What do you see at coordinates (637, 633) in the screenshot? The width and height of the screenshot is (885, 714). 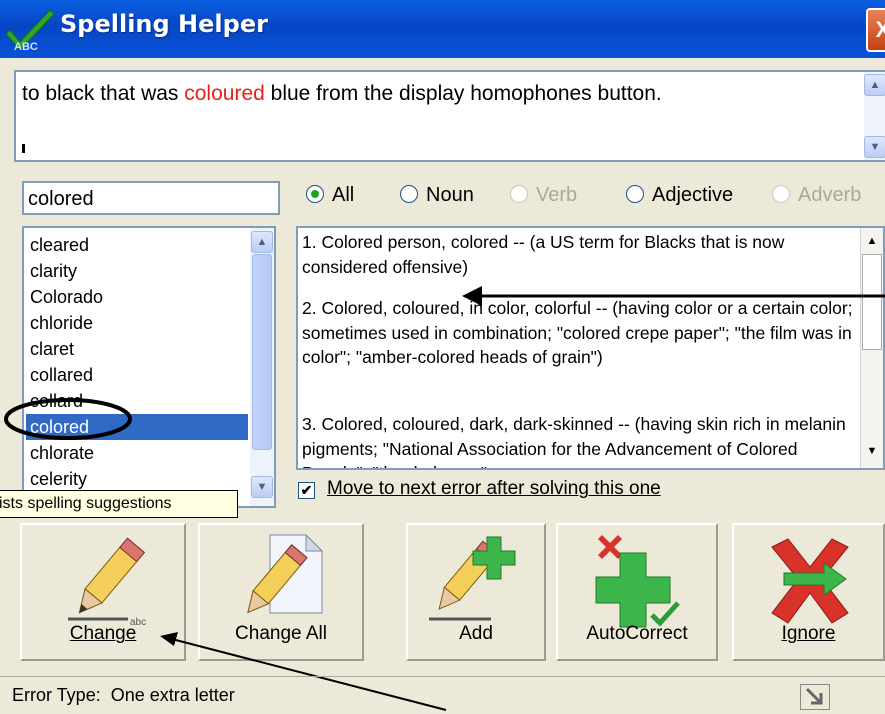 I see `autocorrect-button-label: AutoCorrect` at bounding box center [637, 633].